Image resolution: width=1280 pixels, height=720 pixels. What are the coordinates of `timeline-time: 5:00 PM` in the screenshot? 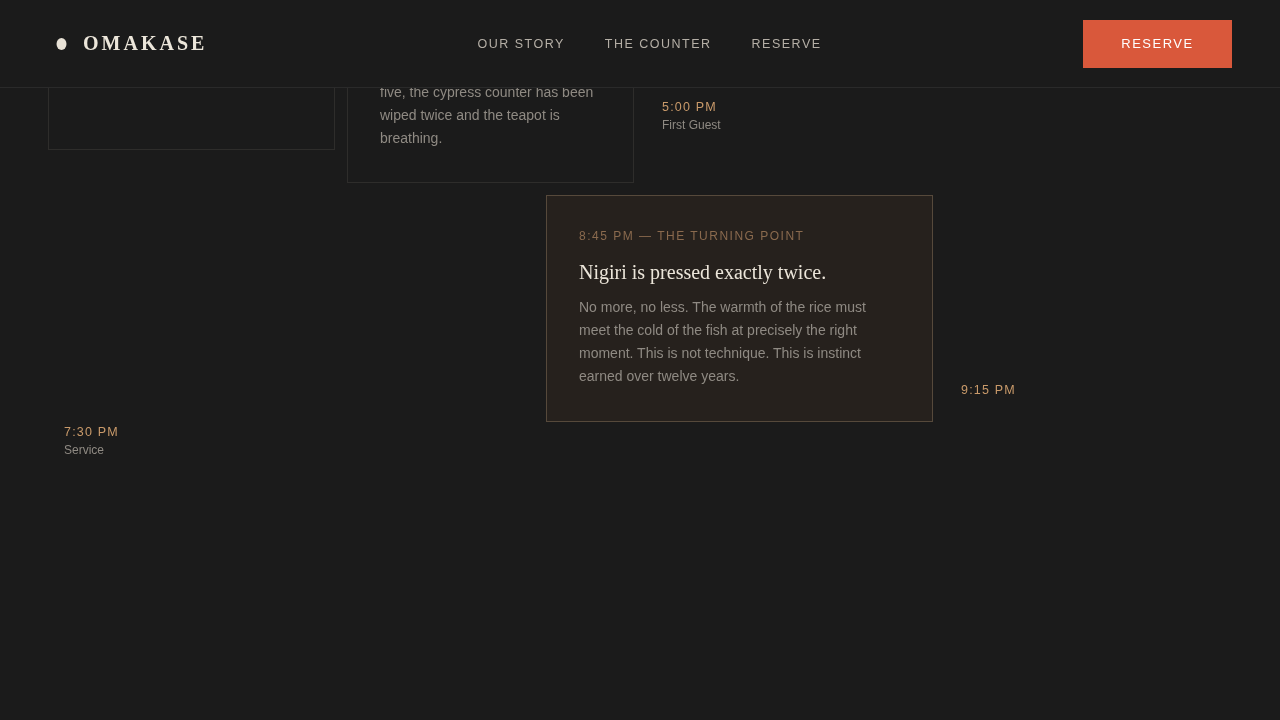 It's located at (690, 107).